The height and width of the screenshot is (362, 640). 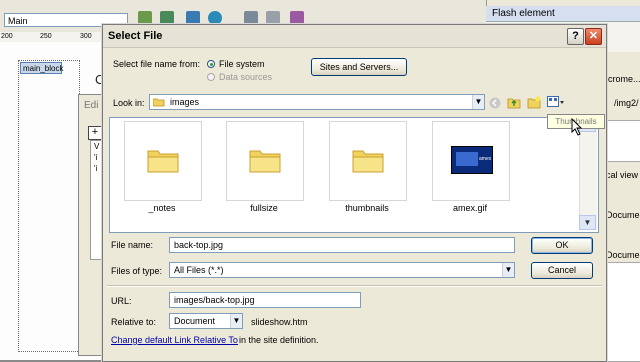 I want to click on file-system-radio, so click(x=211, y=64).